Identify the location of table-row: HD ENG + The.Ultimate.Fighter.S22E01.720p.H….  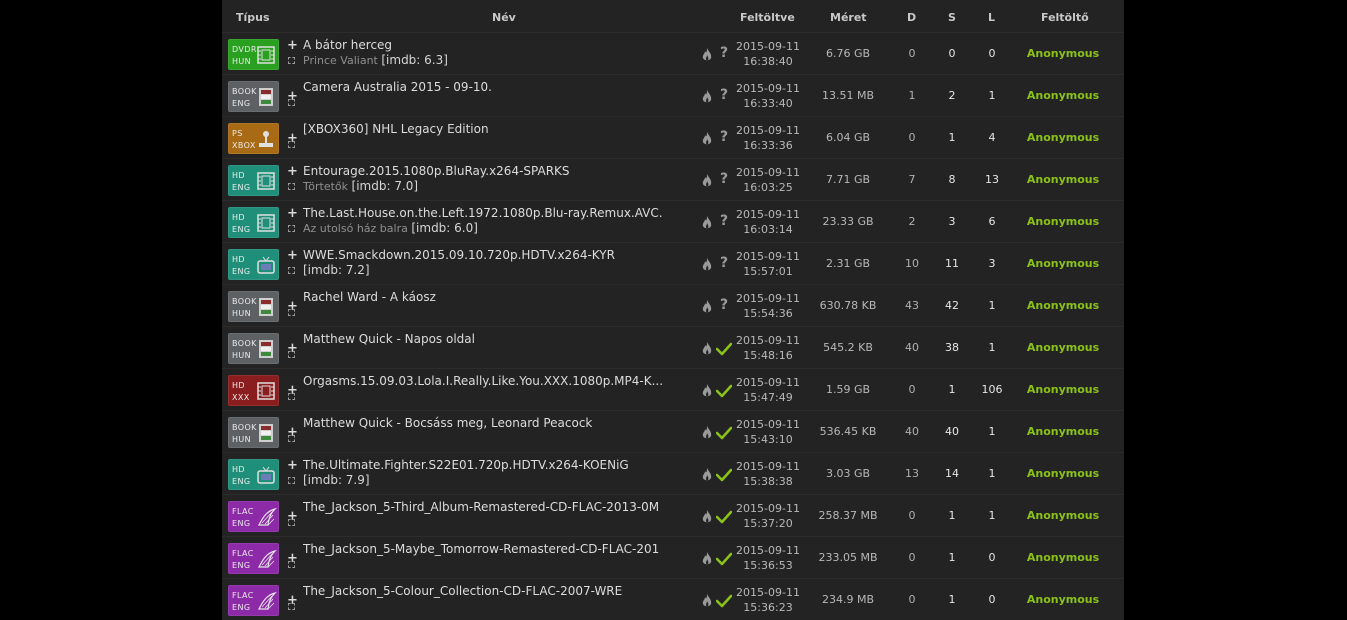
(673, 473).